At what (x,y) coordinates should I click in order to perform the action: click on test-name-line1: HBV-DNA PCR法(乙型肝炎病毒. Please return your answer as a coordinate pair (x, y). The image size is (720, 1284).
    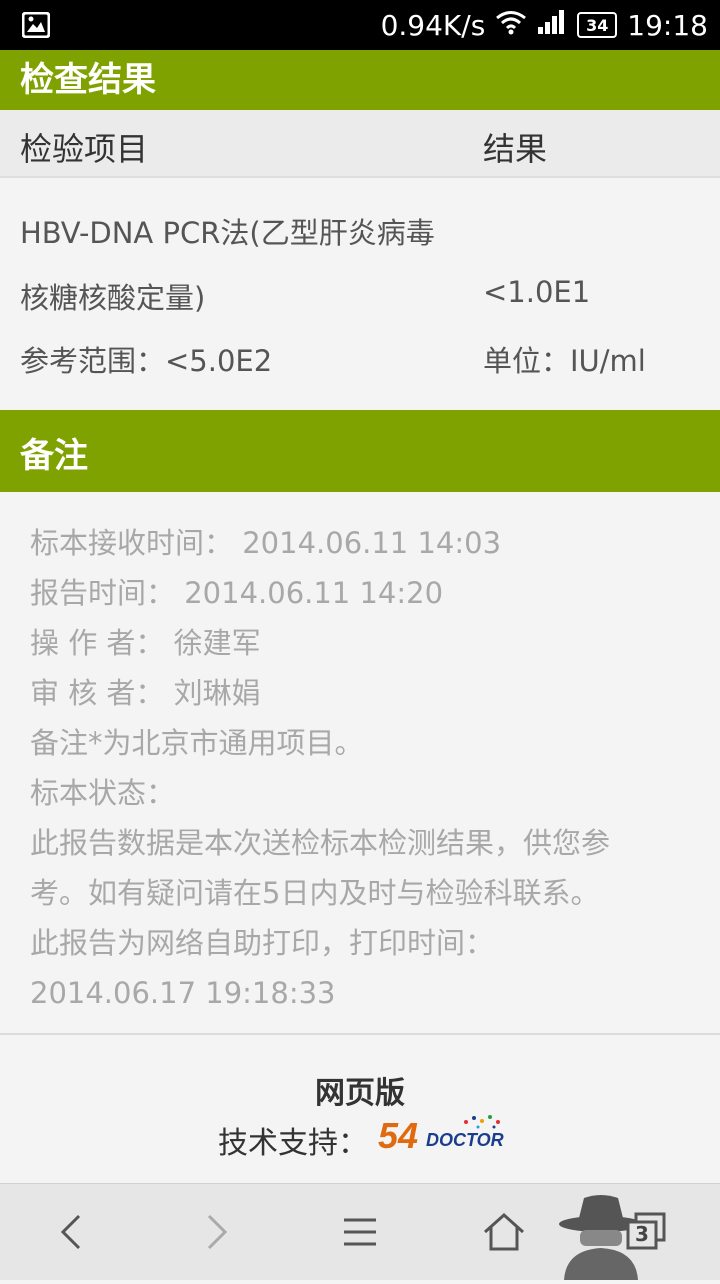
    Looking at the image, I should click on (227, 233).